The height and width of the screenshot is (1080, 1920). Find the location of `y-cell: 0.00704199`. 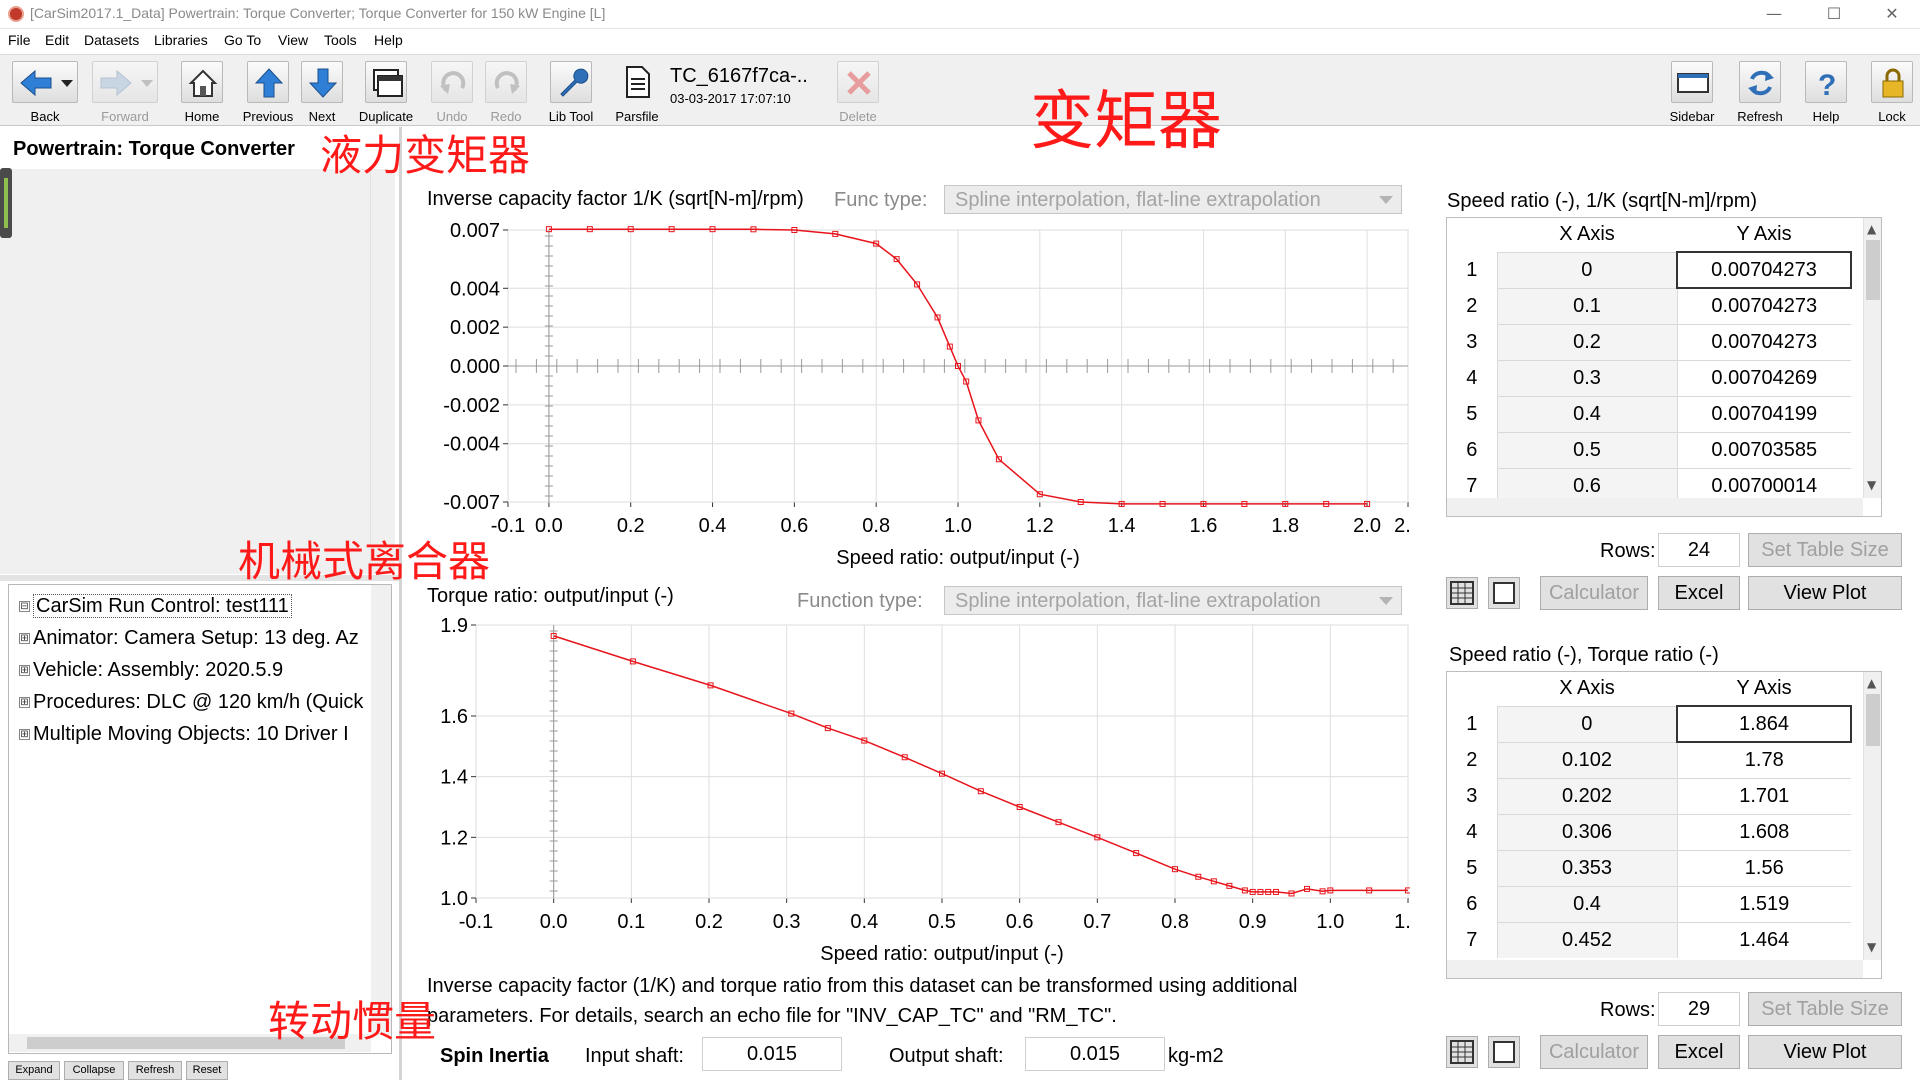

y-cell: 0.00704199 is located at coordinates (1764, 413).